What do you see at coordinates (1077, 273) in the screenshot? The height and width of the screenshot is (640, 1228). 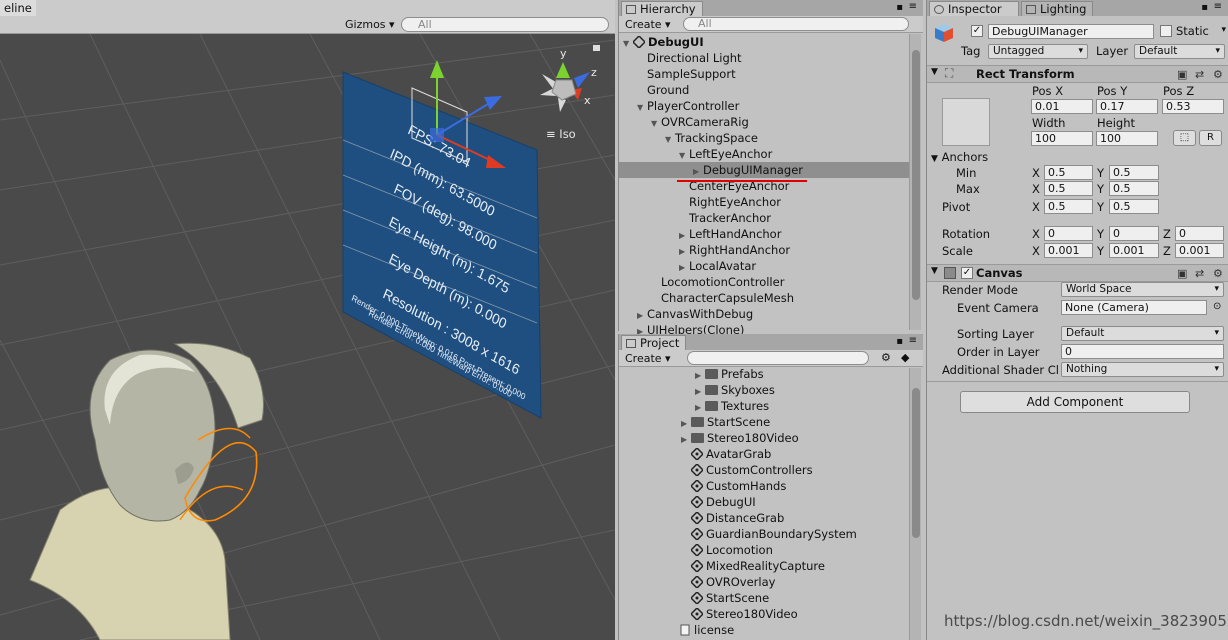 I see `canvas-header: ▼ ✓ Canvas ▣ ⇄ ⚙` at bounding box center [1077, 273].